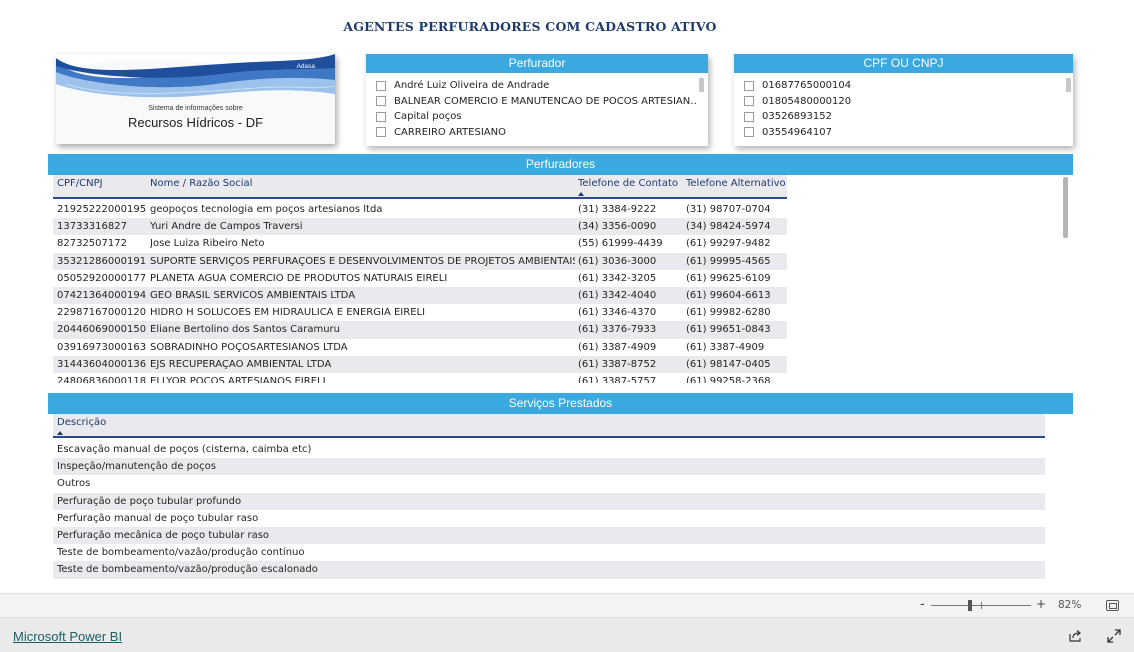 This screenshot has width=1134, height=652. I want to click on slicer-item-label: 03526893152, so click(797, 117).